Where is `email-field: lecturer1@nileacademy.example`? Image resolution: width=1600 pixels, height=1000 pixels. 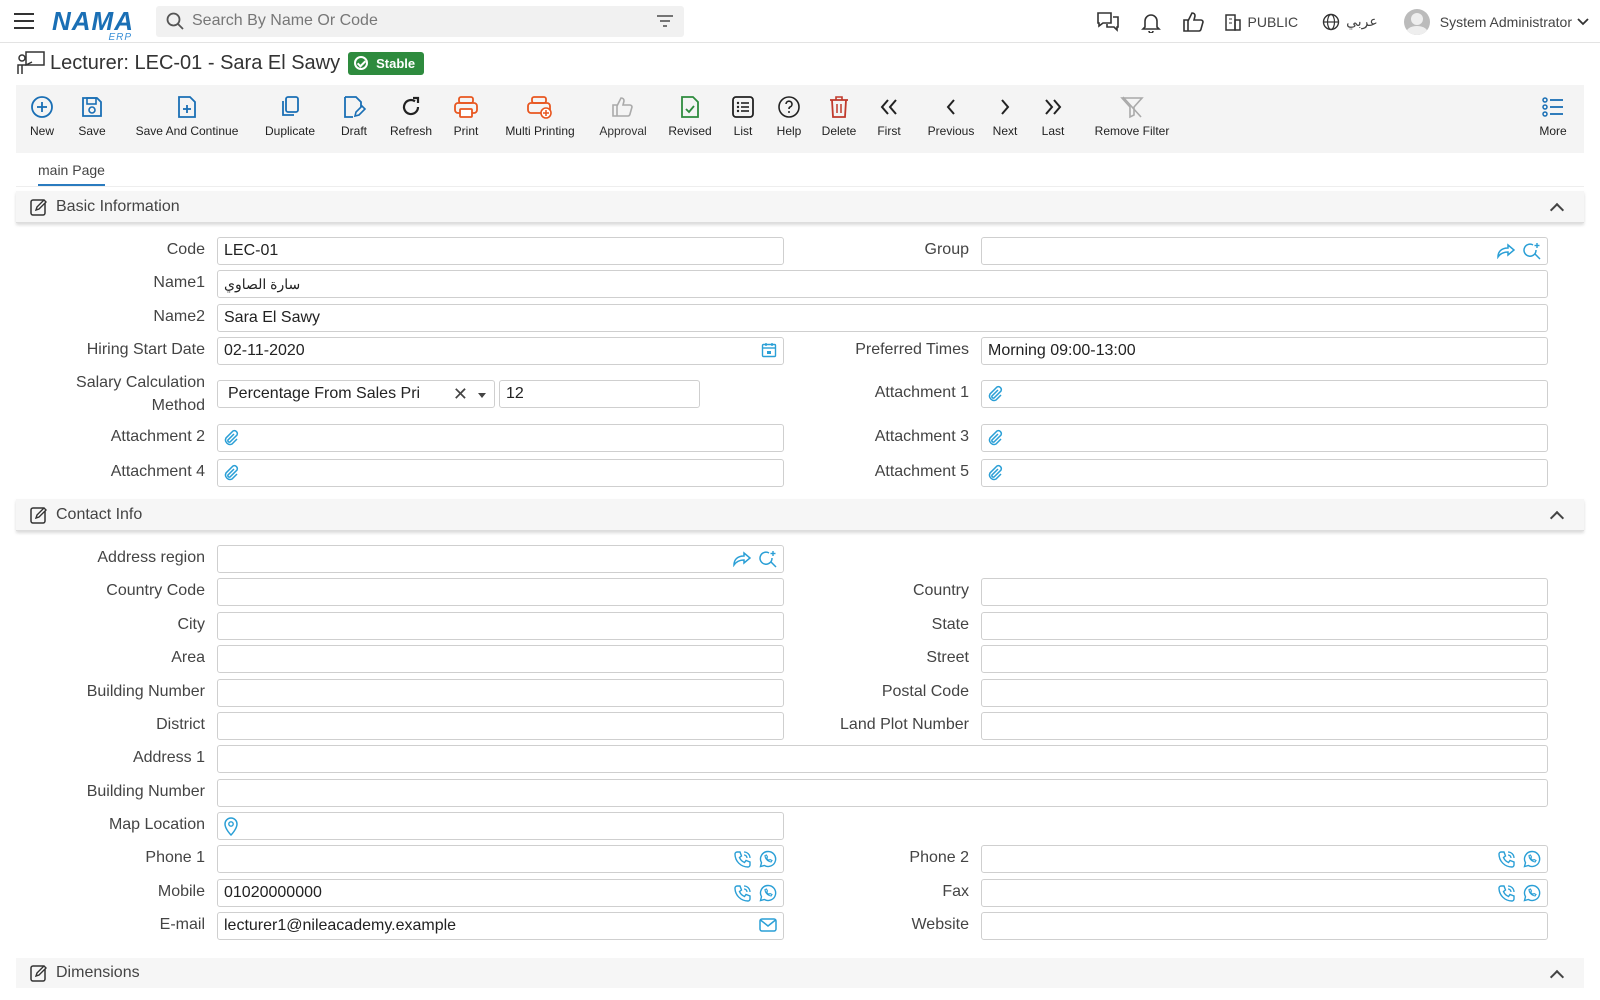
email-field: lecturer1@nileacademy.example is located at coordinates (500, 926).